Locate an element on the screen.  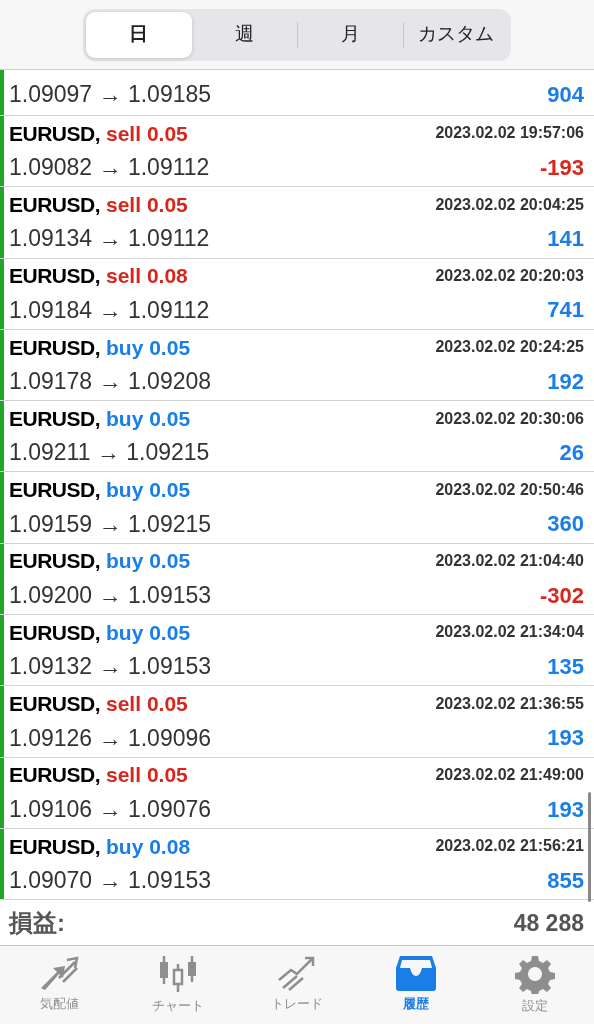
deal-time: 2023.02.02 21:56:21 is located at coordinates (509, 846).